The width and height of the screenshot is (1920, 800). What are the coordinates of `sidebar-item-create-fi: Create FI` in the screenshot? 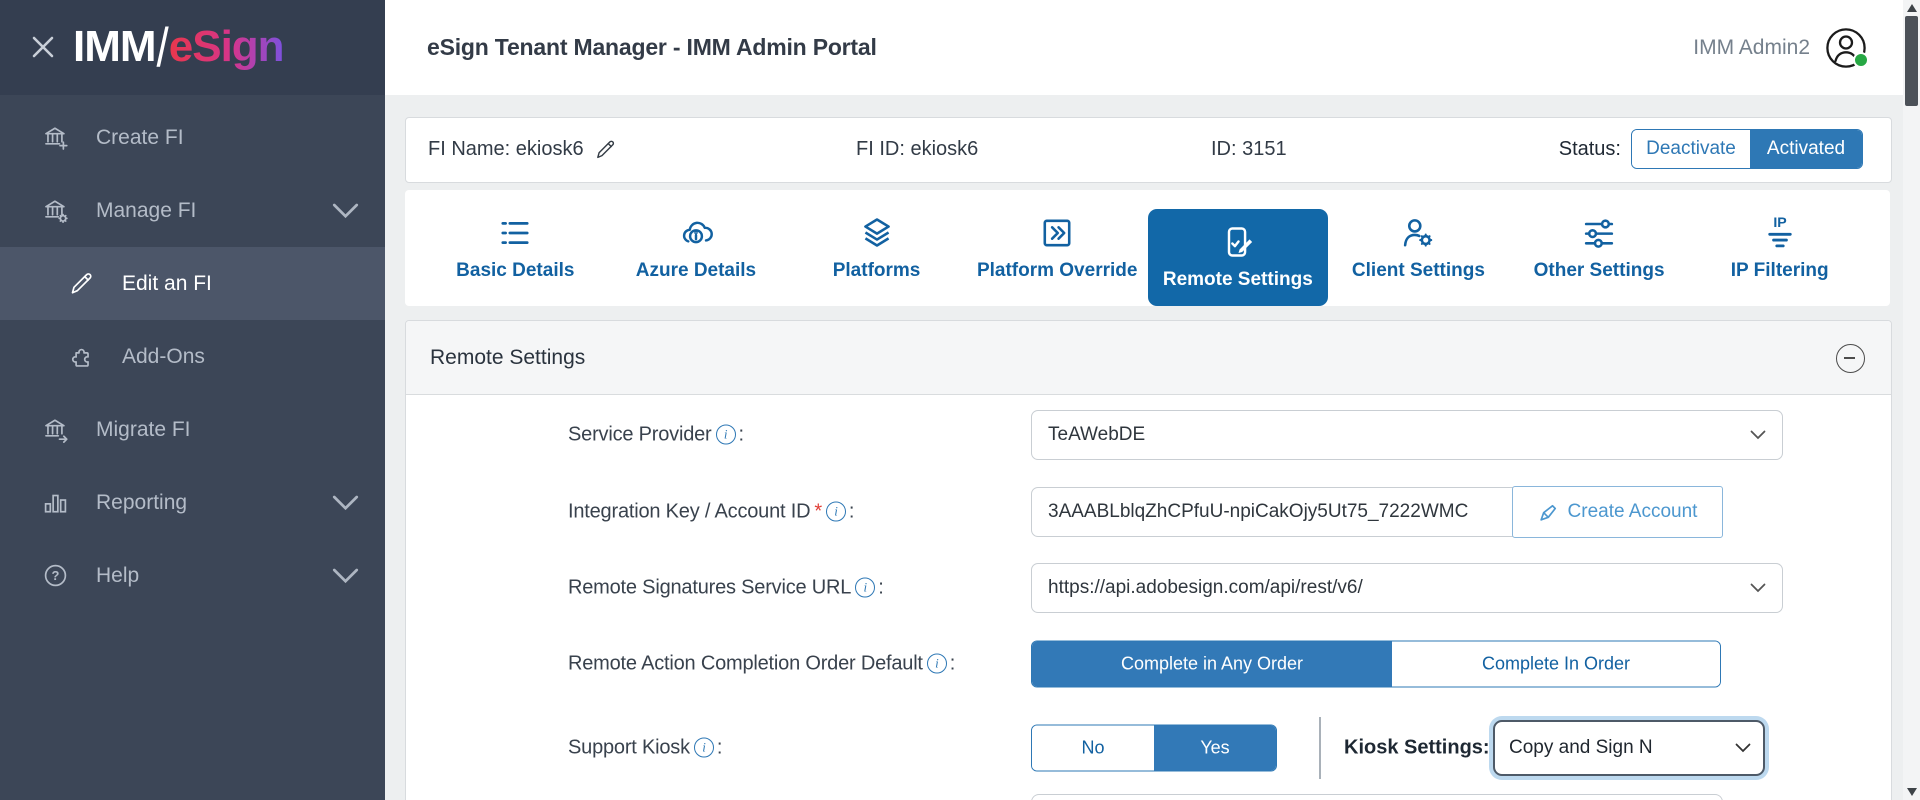 It's located at (192, 137).